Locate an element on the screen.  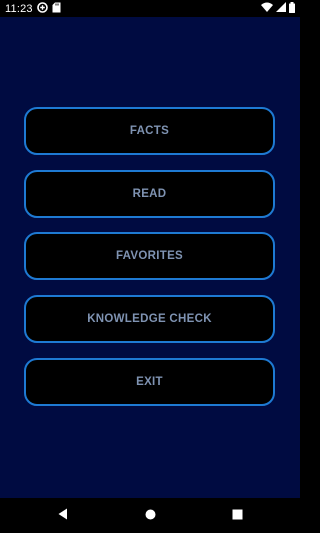
home-button is located at coordinates (150, 515).